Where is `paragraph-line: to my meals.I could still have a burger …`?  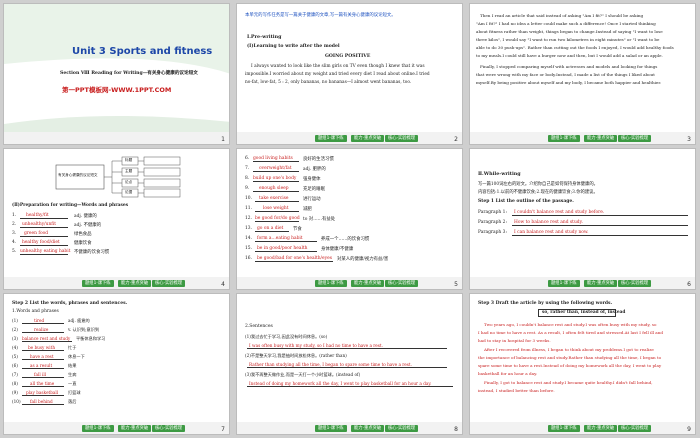
paragraph-line: to my meals.I could still have a burger … is located at coordinates (569, 55).